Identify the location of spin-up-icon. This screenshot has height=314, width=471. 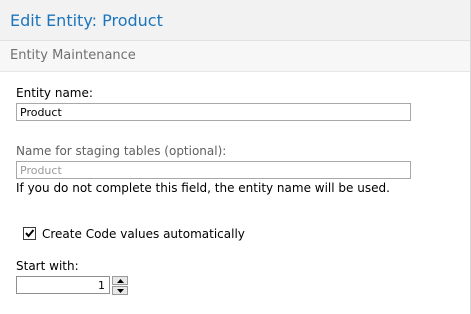
(120, 281).